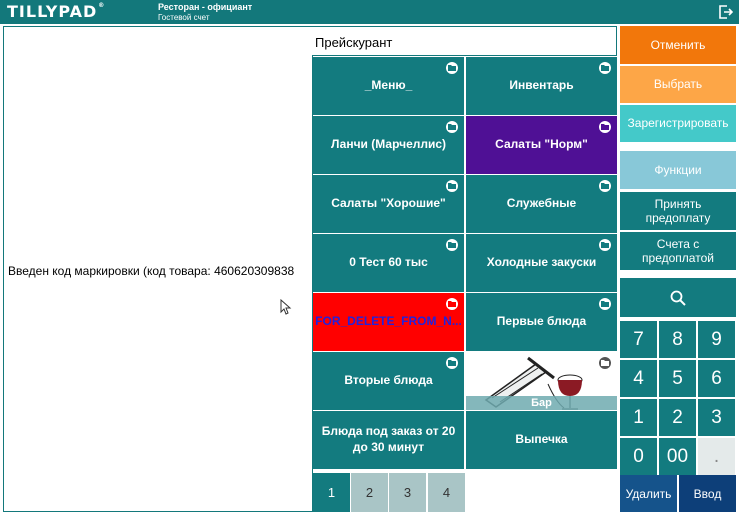 This screenshot has height=513, width=739. Describe the element at coordinates (678, 170) in the screenshot. I see `functions-button: Функции` at that location.